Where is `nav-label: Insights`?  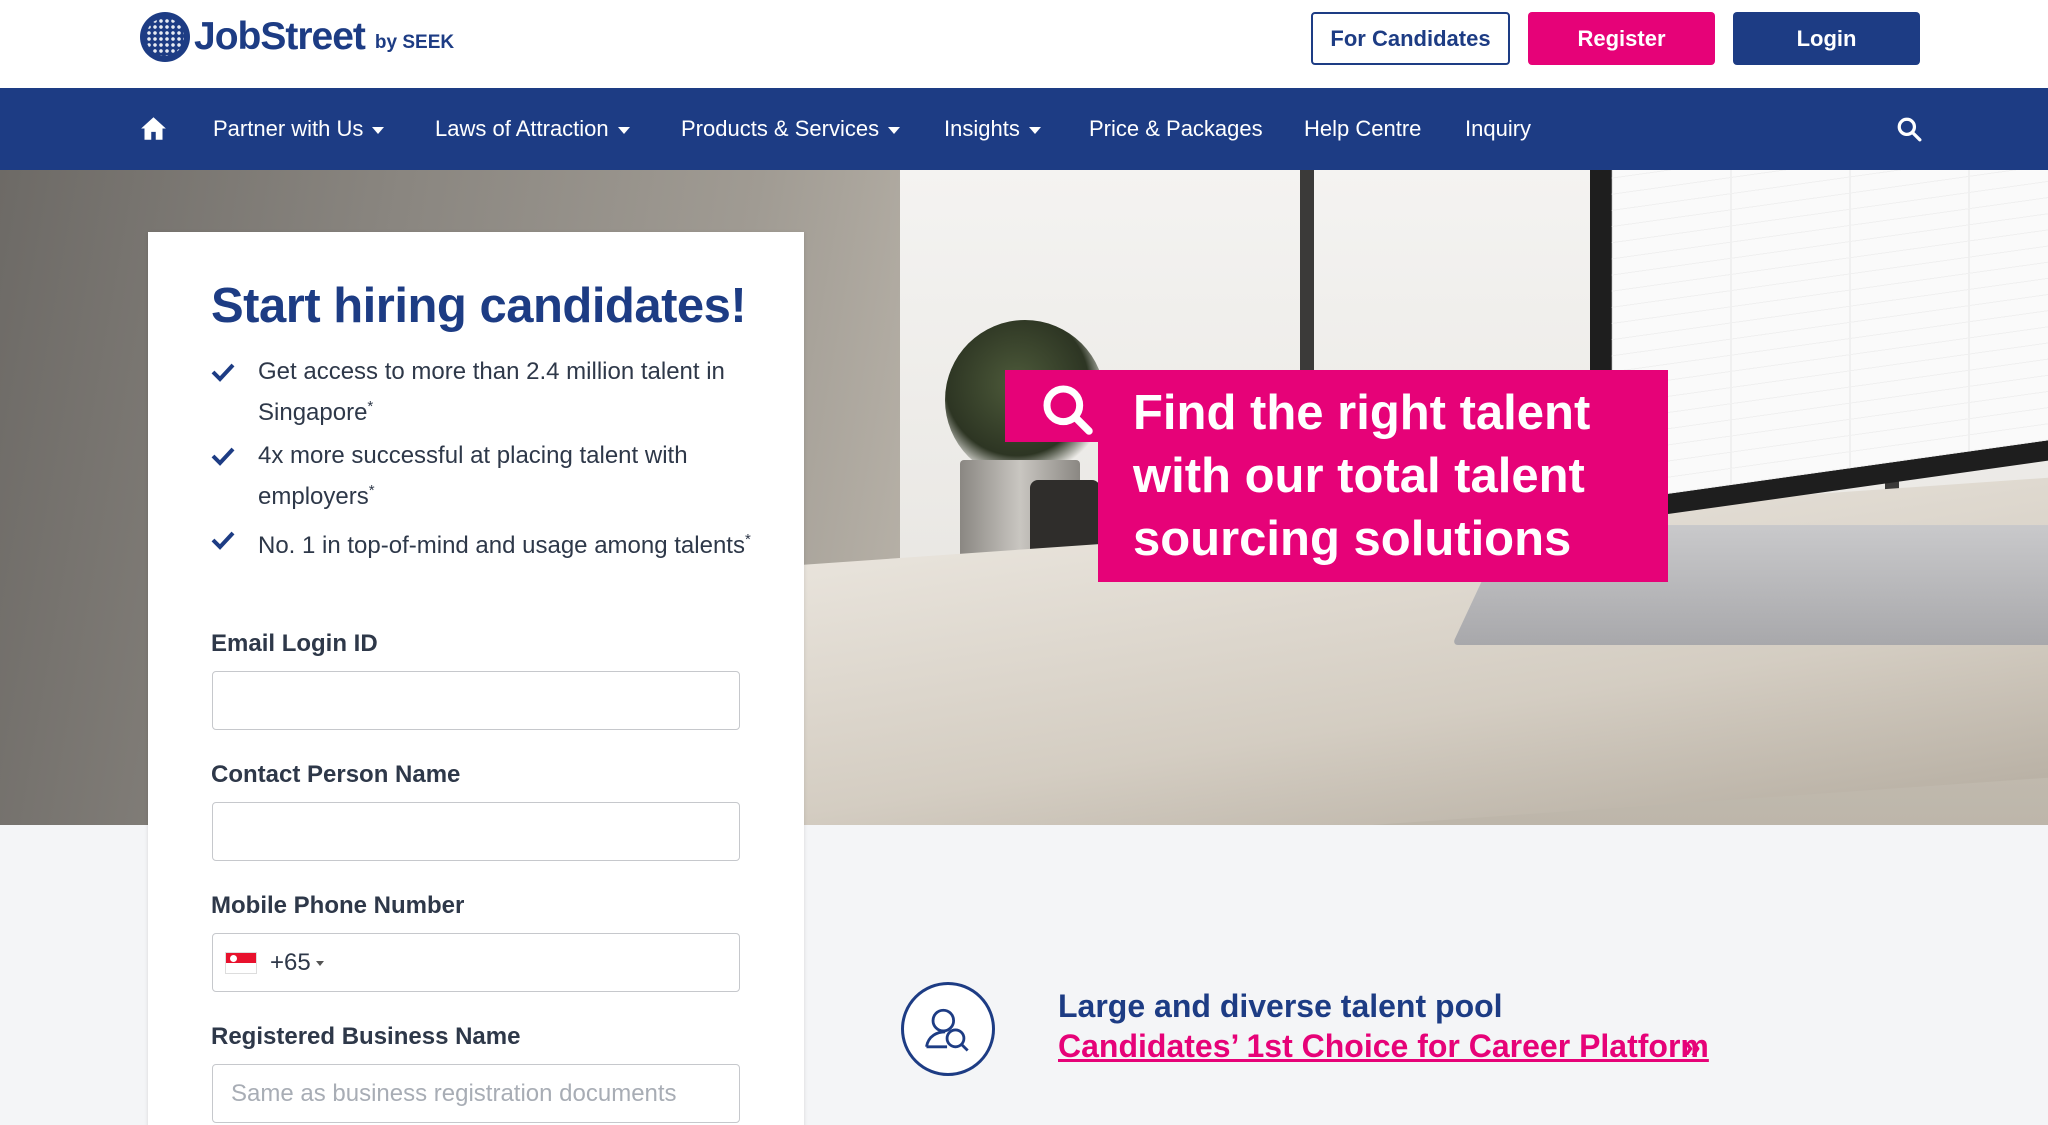 nav-label: Insights is located at coordinates (982, 128).